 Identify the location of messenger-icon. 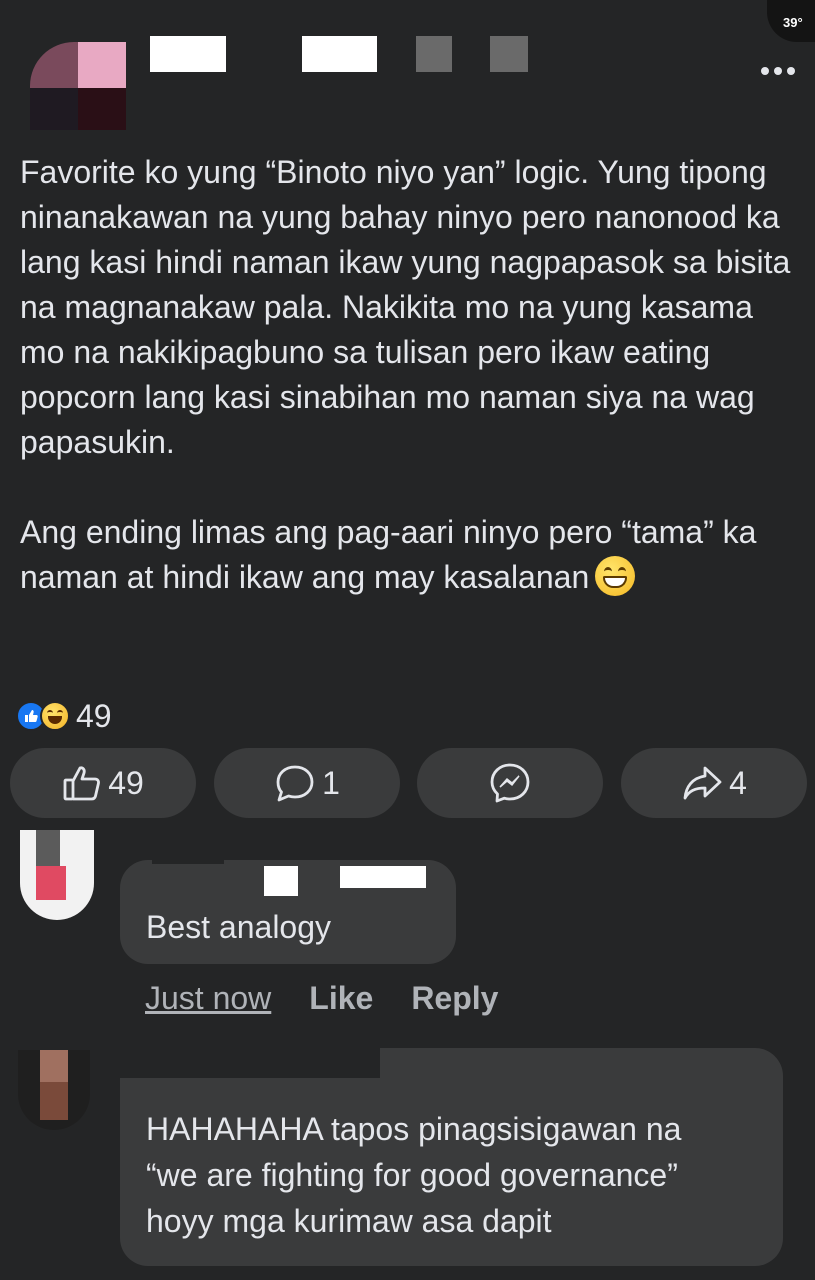
(510, 783).